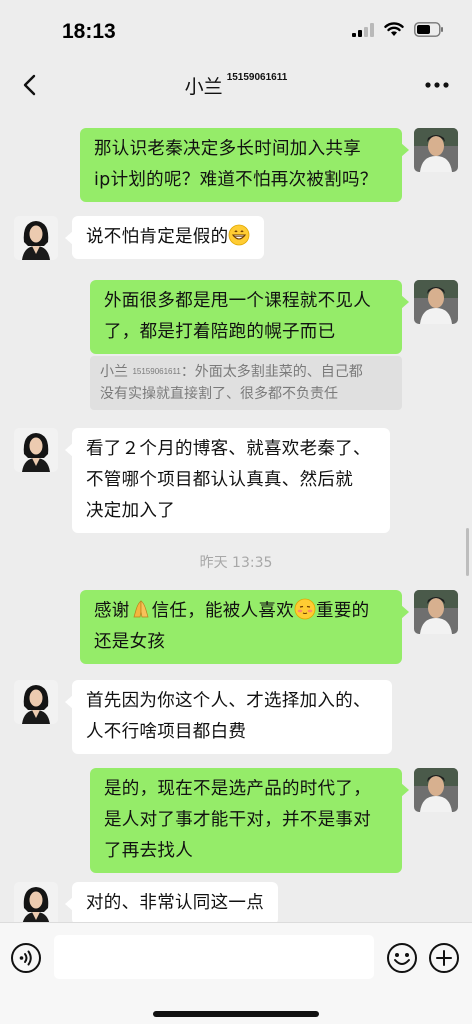 Image resolution: width=472 pixels, height=1024 pixels. I want to click on more-button, so click(437, 85).